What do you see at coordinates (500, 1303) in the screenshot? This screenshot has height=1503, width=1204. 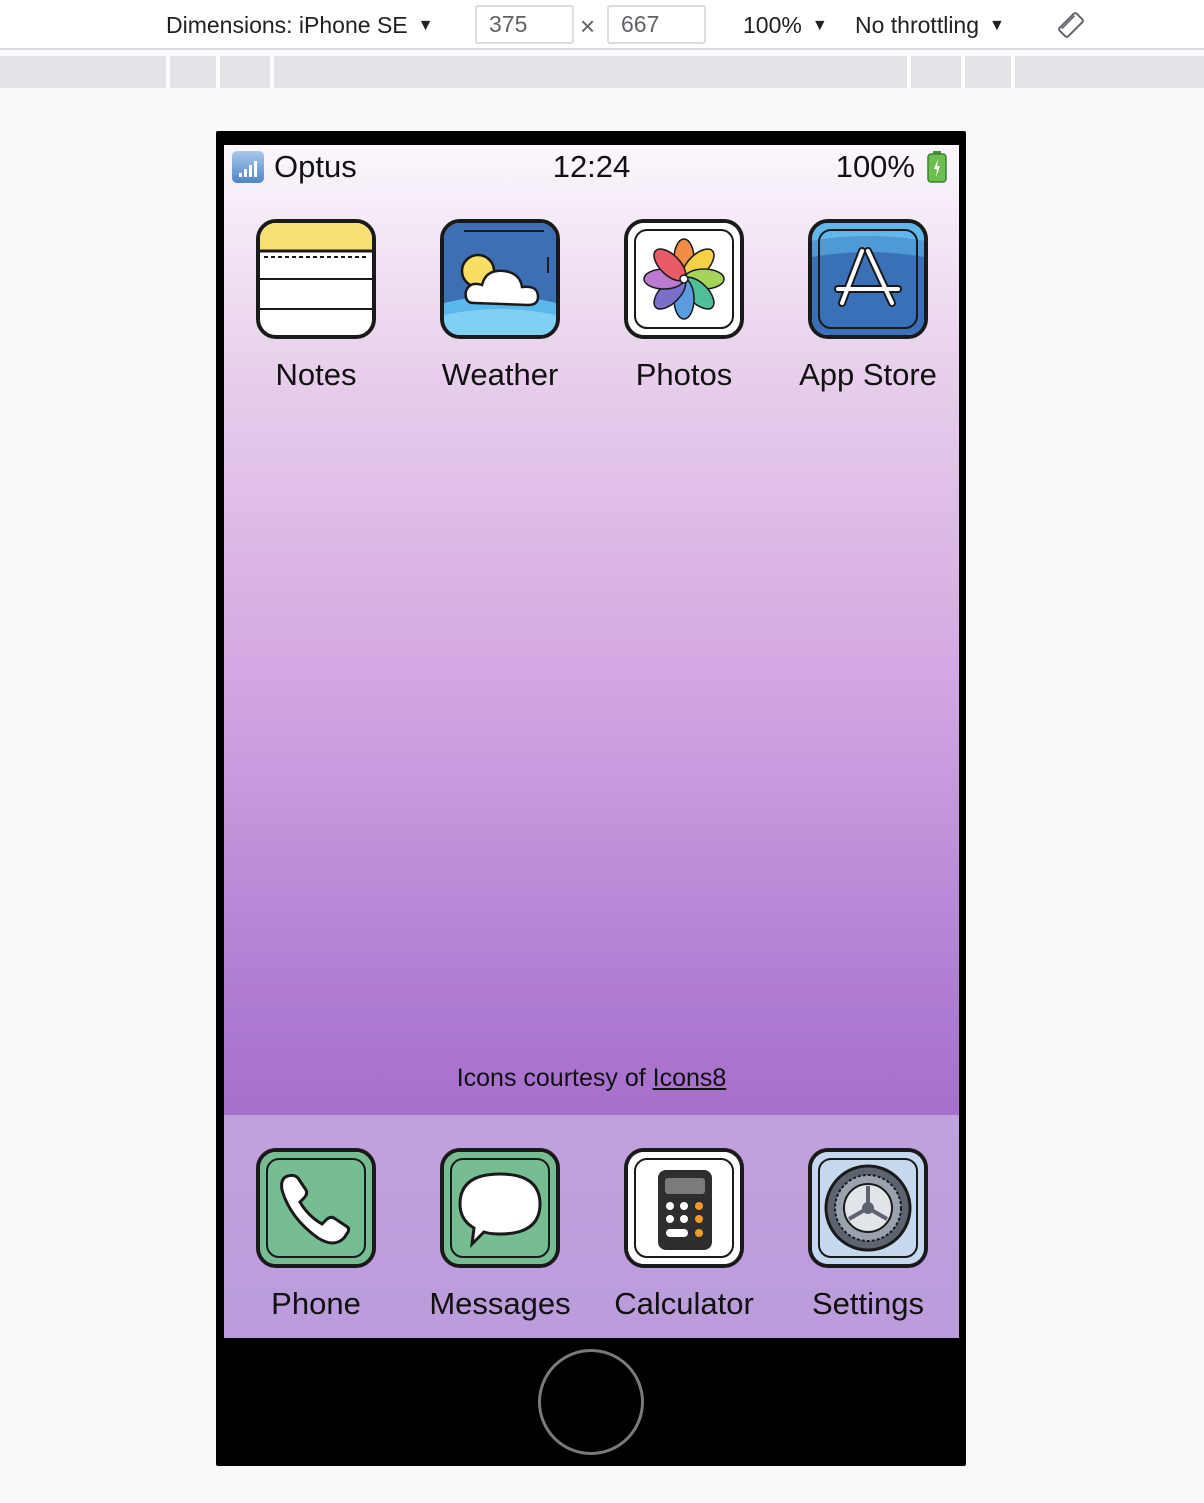 I see `app-label: Messages` at bounding box center [500, 1303].